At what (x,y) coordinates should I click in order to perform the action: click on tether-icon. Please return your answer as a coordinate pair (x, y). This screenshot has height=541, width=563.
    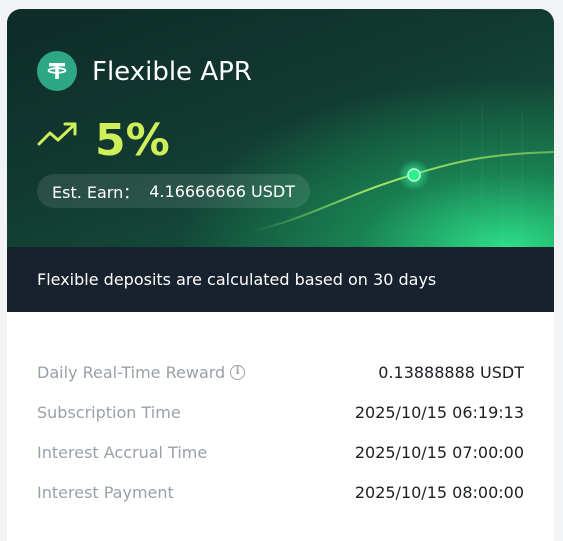
    Looking at the image, I should click on (57, 71).